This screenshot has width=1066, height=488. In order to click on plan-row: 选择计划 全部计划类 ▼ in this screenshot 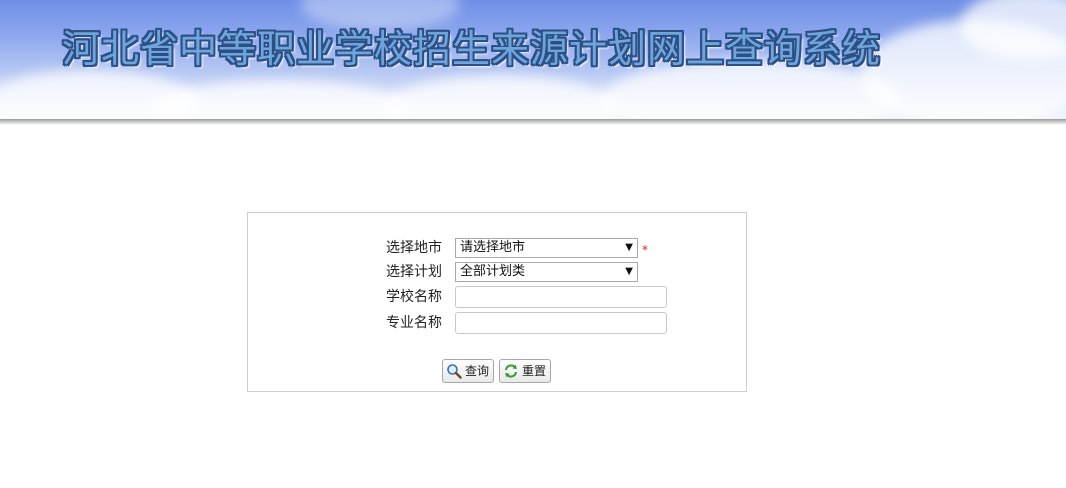, I will do `click(498, 272)`.